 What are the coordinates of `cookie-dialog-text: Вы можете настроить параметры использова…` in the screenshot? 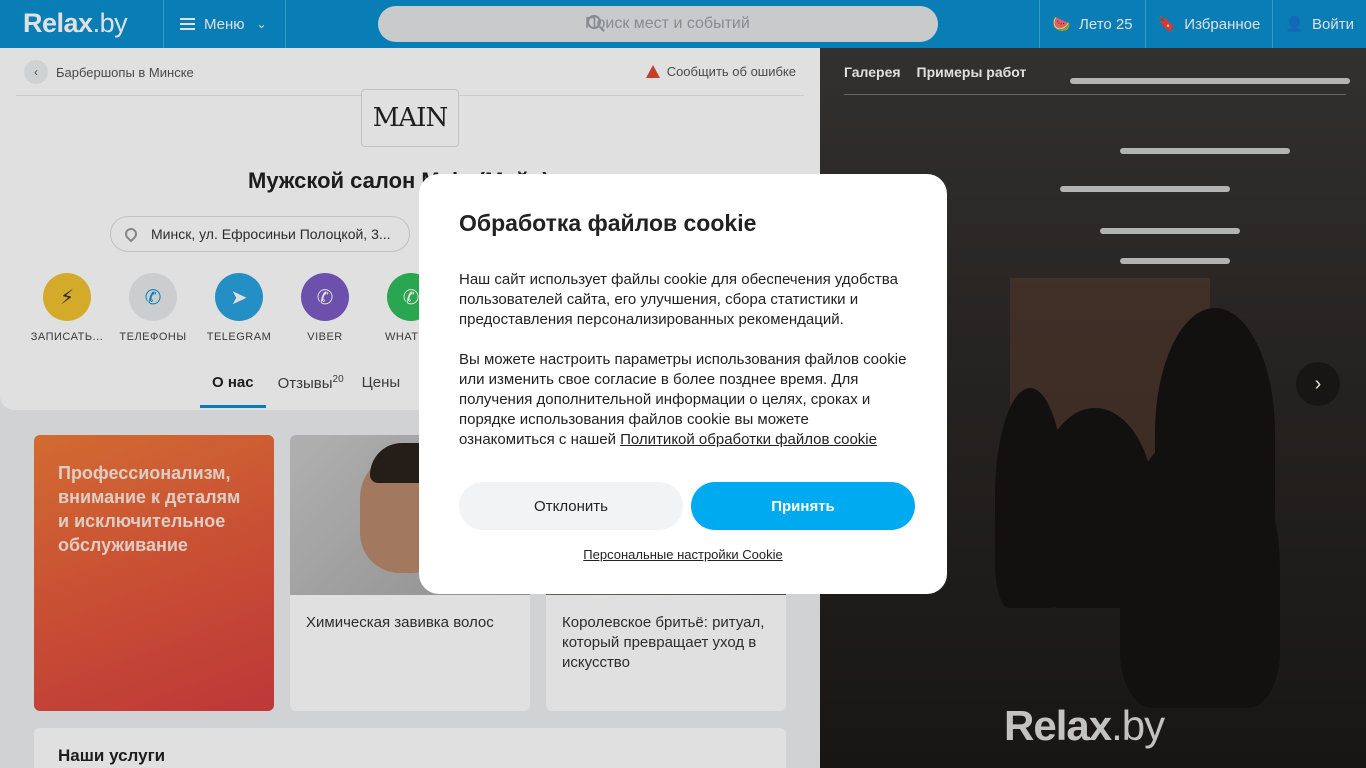 It's located at (683, 400).